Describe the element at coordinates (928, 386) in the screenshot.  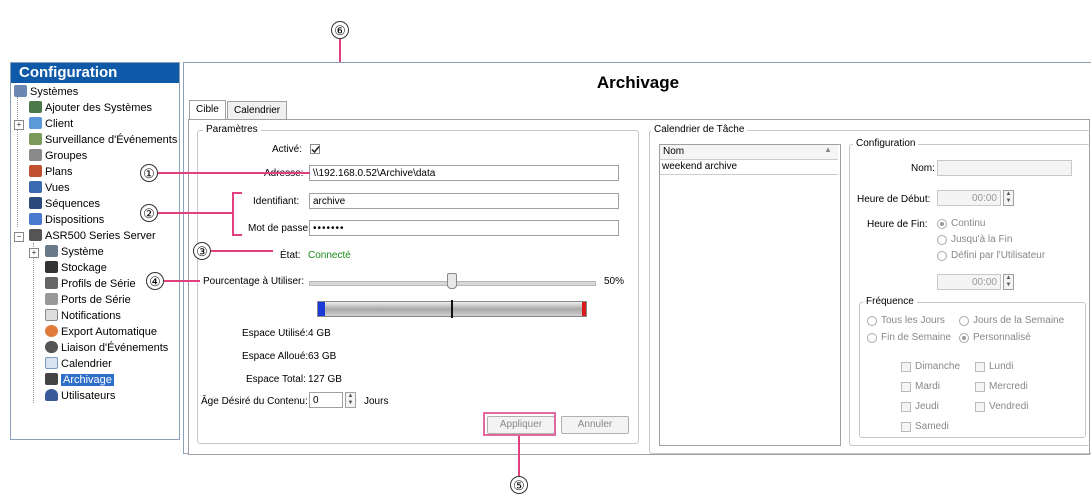
I see `day-tuesday-label: Mardi` at that location.